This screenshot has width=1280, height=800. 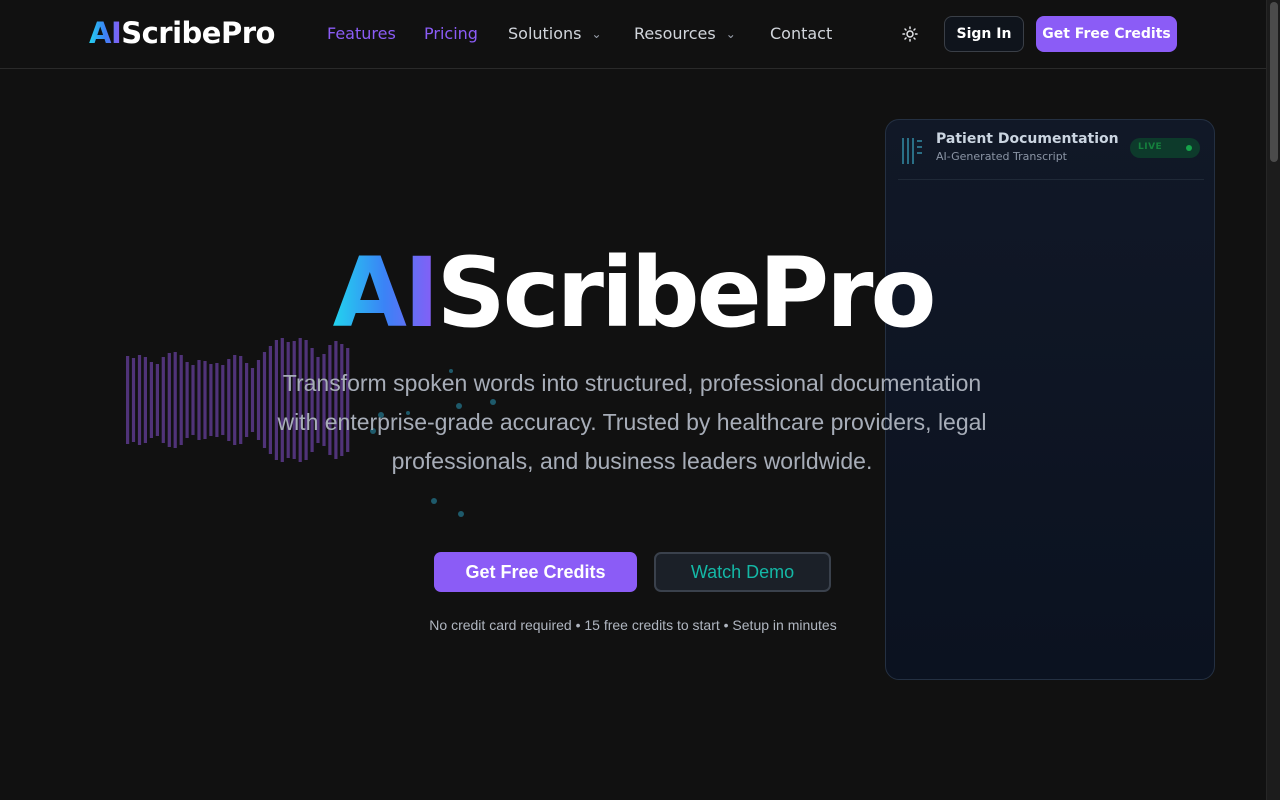 What do you see at coordinates (984, 34) in the screenshot?
I see `sign-in-button: Sign In` at bounding box center [984, 34].